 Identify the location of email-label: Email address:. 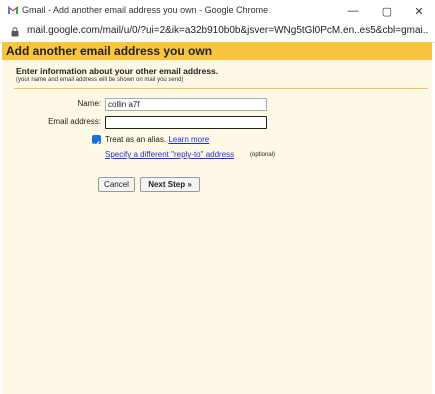
(74, 121).